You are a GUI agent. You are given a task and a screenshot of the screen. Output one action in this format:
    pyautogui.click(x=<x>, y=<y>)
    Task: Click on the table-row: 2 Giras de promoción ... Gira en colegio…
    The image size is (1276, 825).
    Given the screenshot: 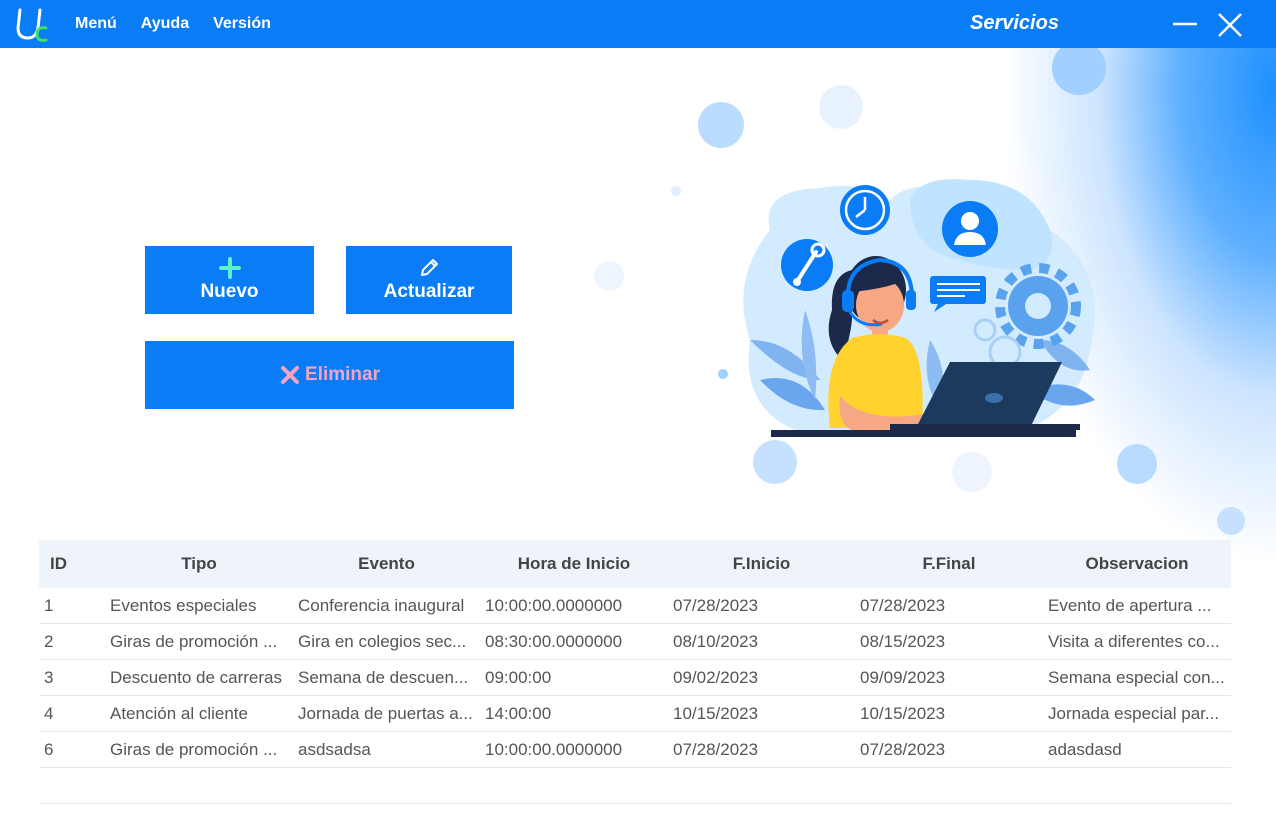 What is the action you would take?
    pyautogui.click(x=635, y=642)
    